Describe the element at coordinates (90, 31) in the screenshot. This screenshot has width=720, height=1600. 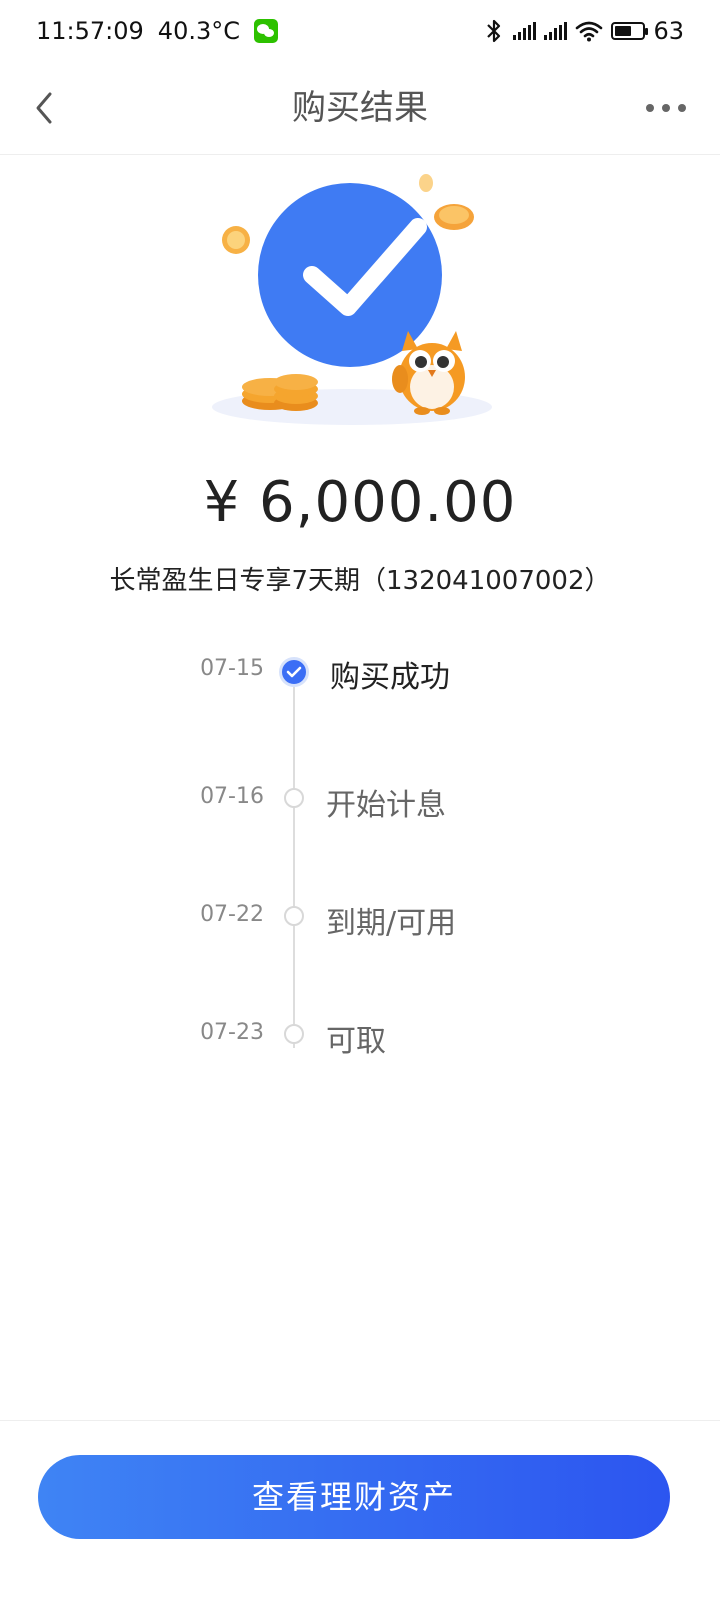
I see `status-time: 11:57:09` at that location.